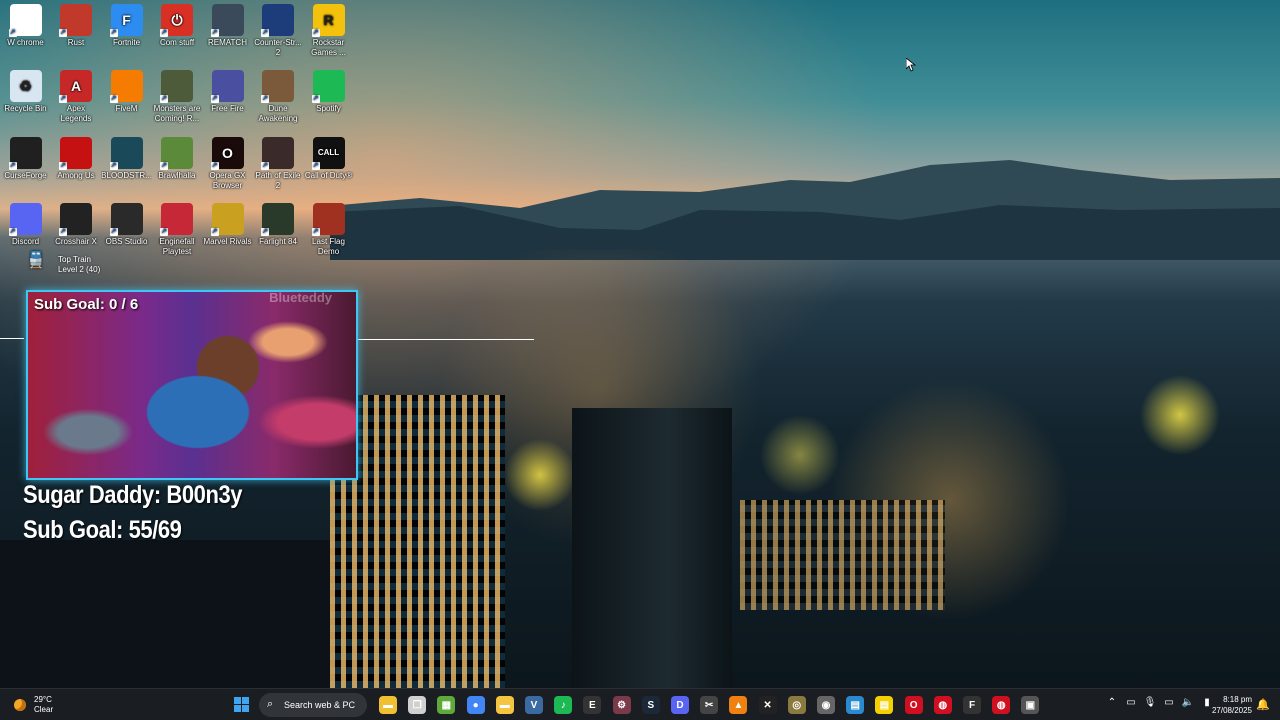 The width and height of the screenshot is (1280, 720). Describe the element at coordinates (177, 20) in the screenshot. I see `icon-glyph: ⏻` at that location.